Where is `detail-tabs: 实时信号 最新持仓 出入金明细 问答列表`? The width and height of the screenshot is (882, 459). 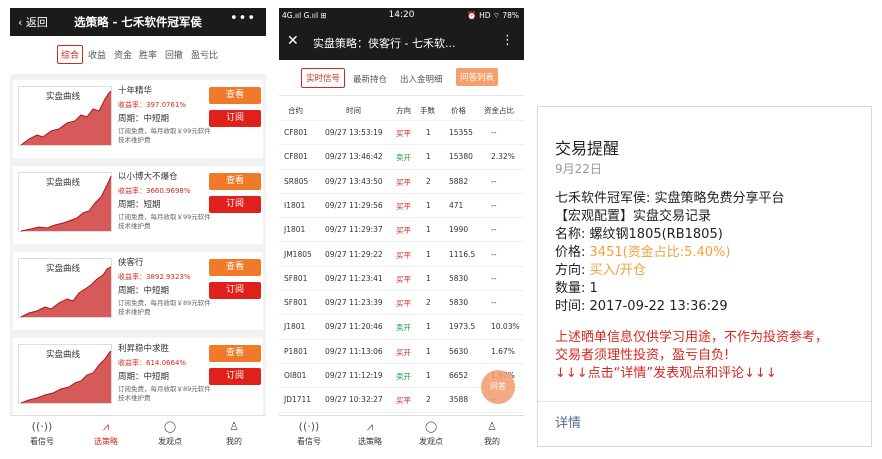
detail-tabs: 实时信号 最新持仓 出入金明细 问答列表 is located at coordinates (401, 78).